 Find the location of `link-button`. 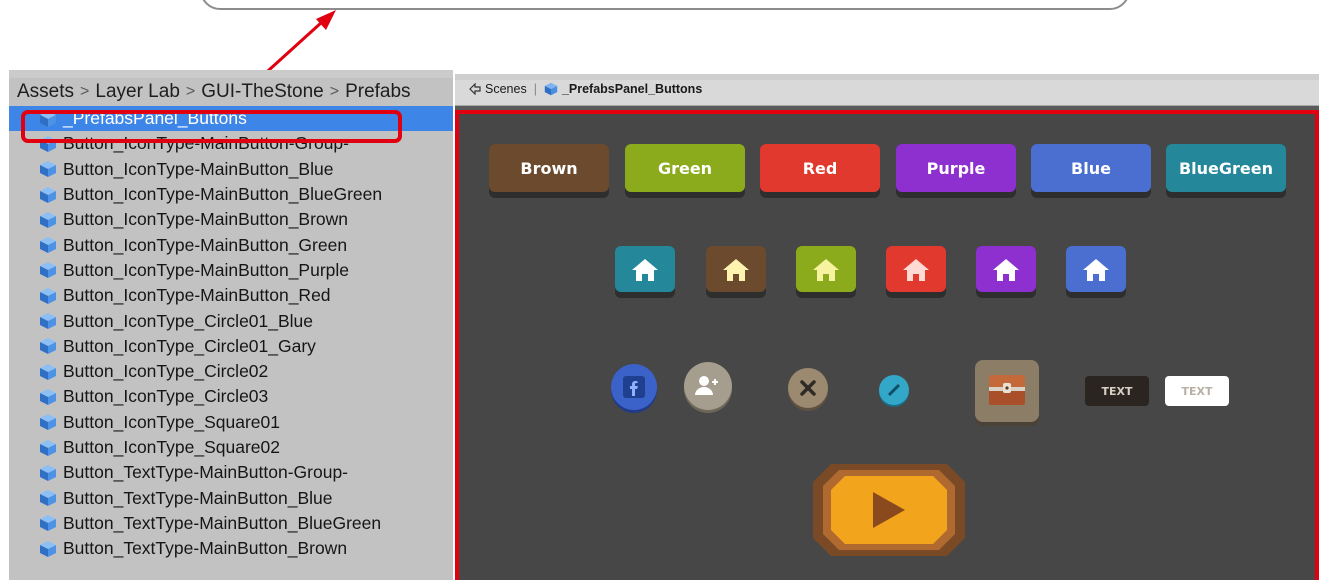

link-button is located at coordinates (894, 390).